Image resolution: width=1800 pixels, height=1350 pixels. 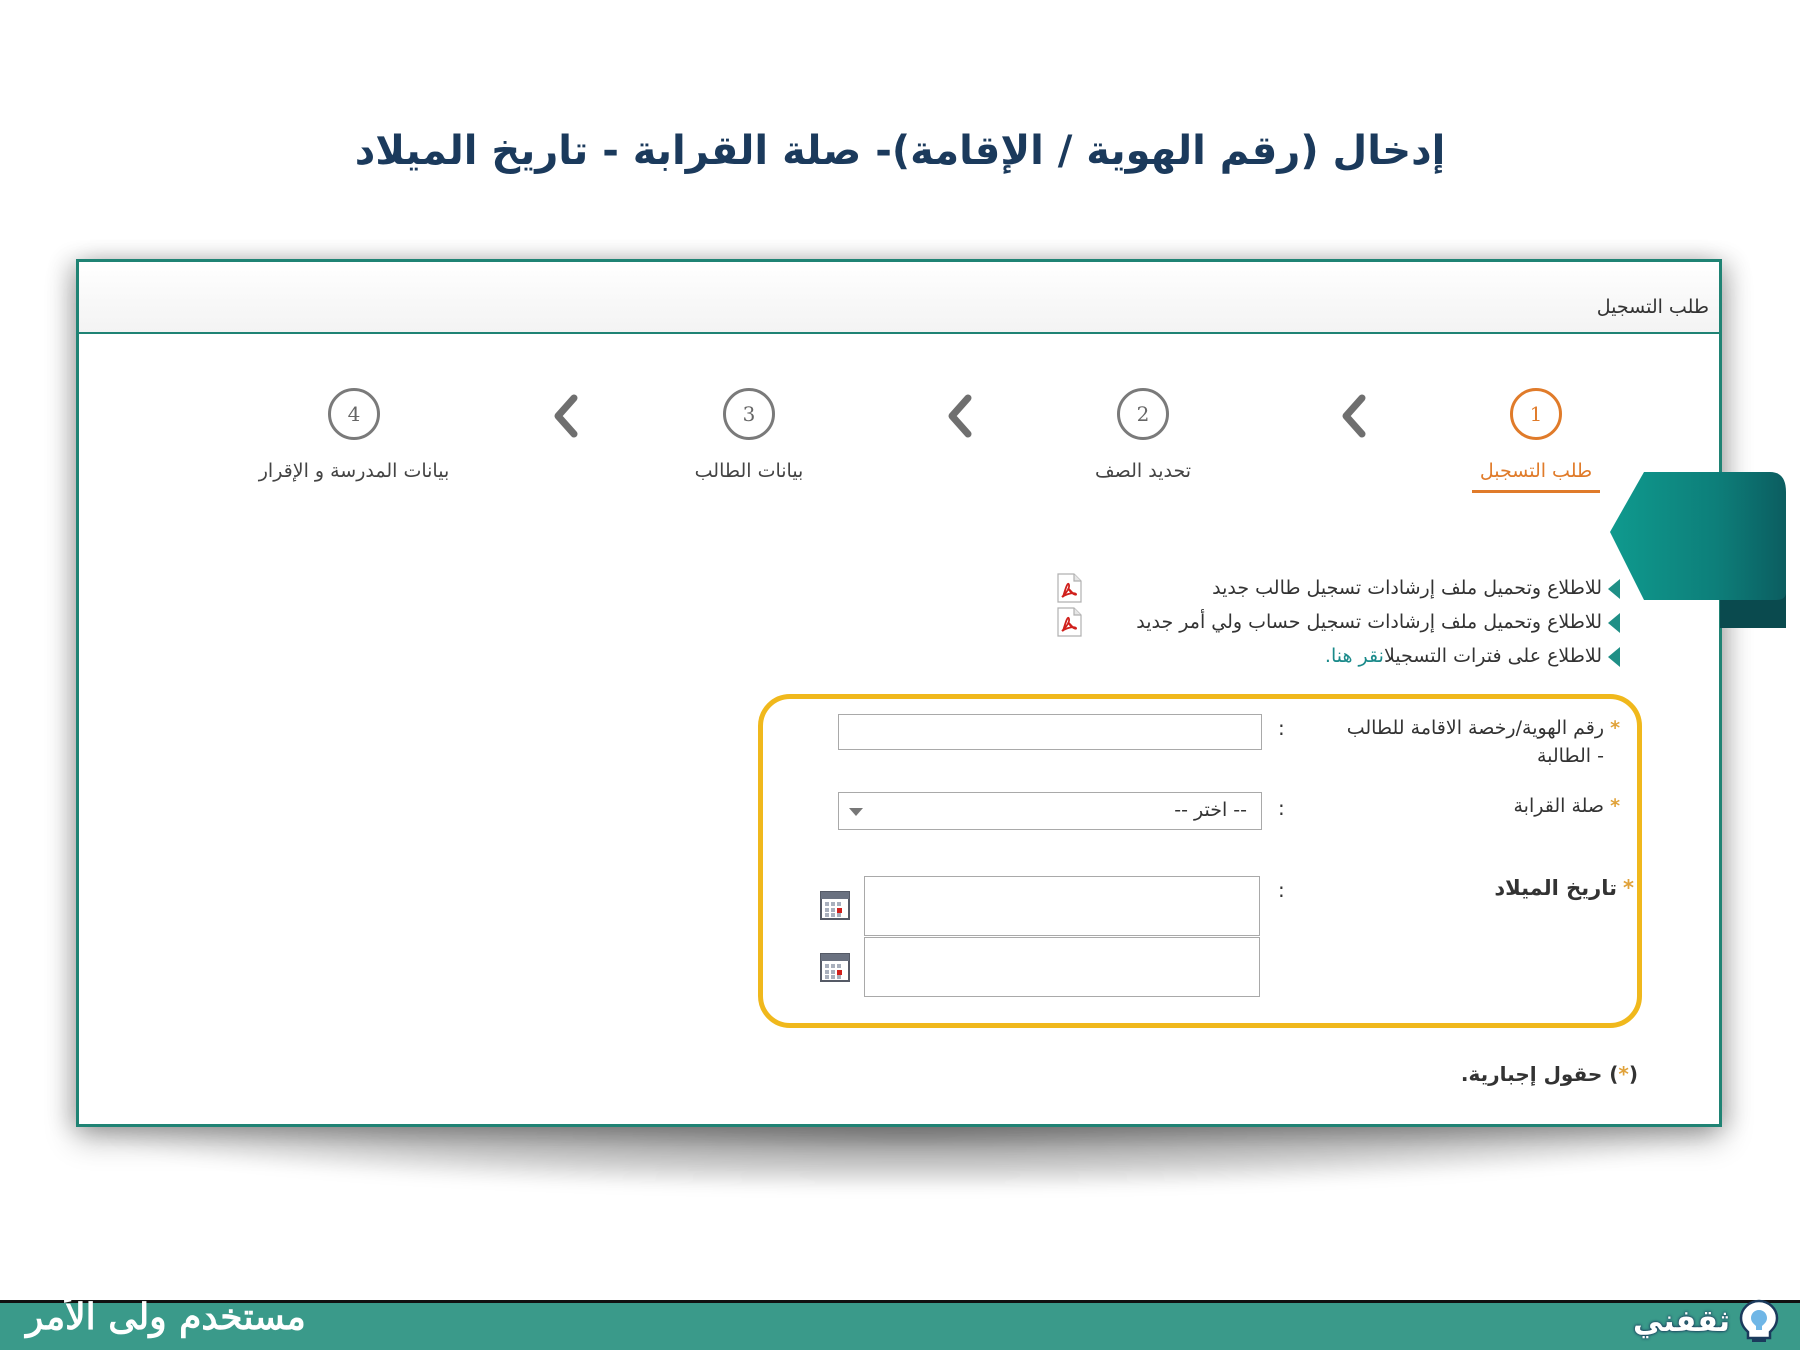 What do you see at coordinates (749, 471) in the screenshot?
I see `step-label: بيانات الطالب` at bounding box center [749, 471].